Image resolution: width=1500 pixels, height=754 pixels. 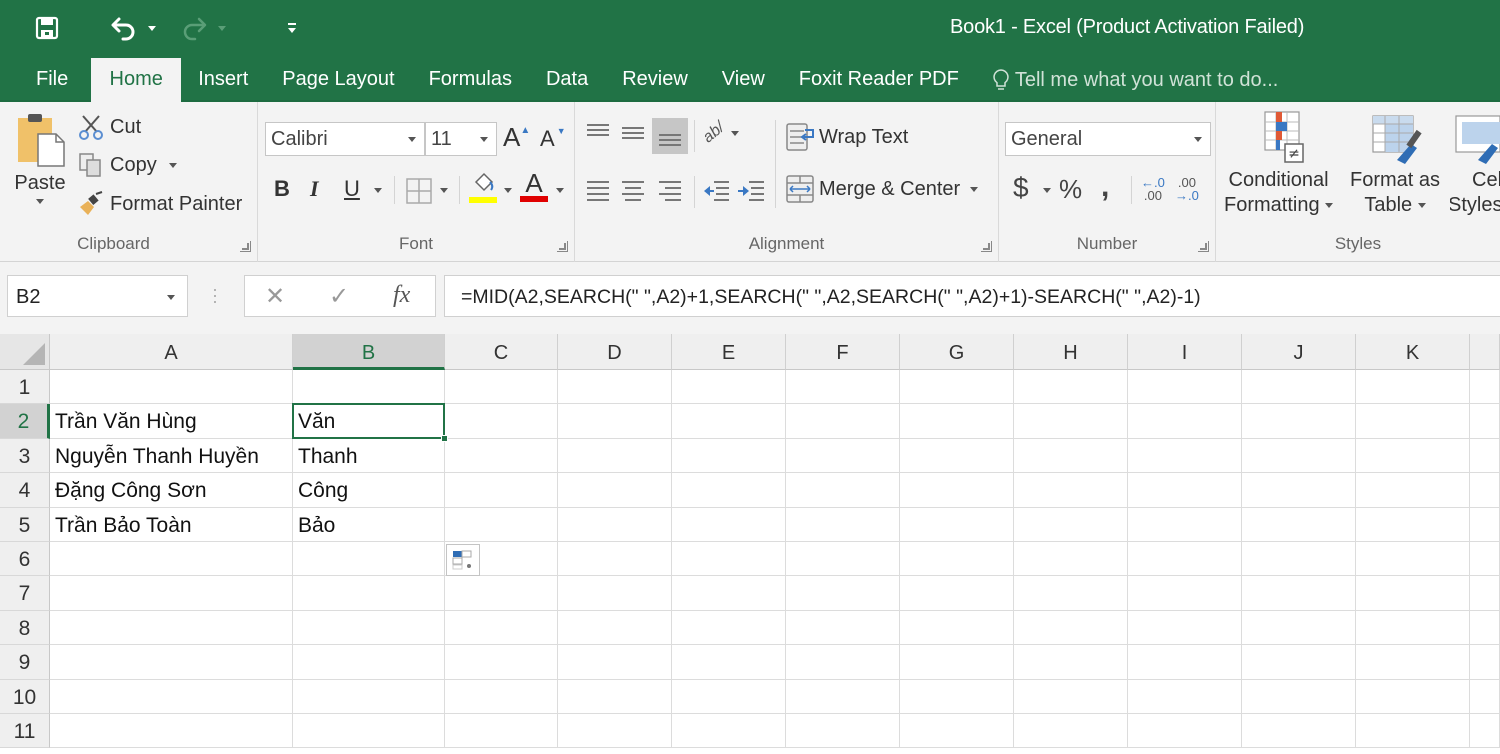 I want to click on cell-h10, so click(x=1071, y=696).